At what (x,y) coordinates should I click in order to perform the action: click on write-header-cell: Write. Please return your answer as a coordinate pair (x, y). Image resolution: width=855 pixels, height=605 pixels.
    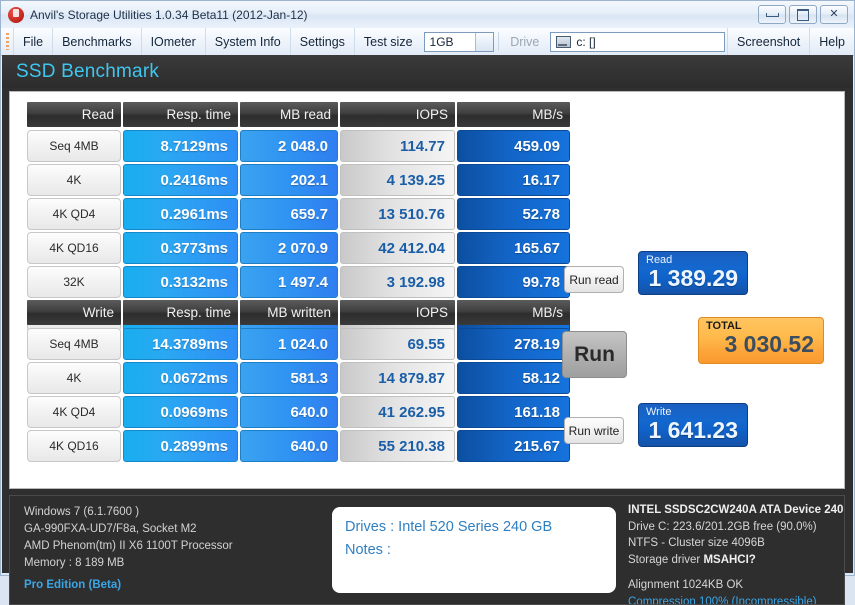
    Looking at the image, I should click on (74, 312).